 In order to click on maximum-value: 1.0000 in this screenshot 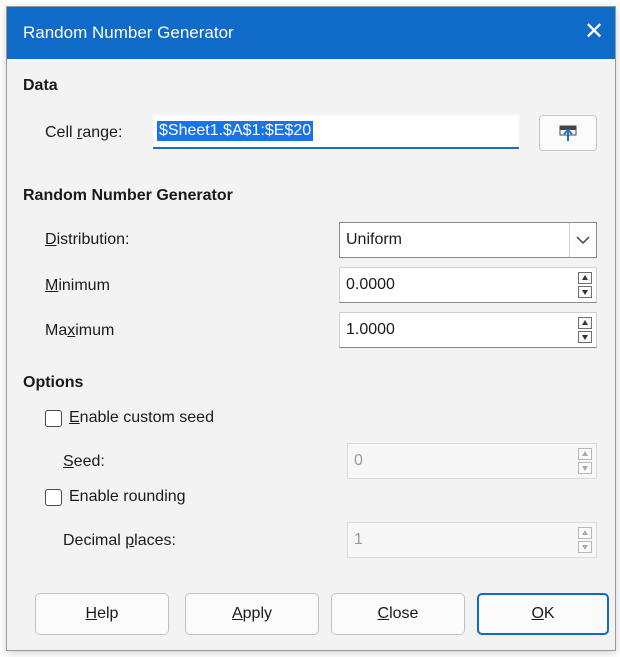, I will do `click(370, 329)`.